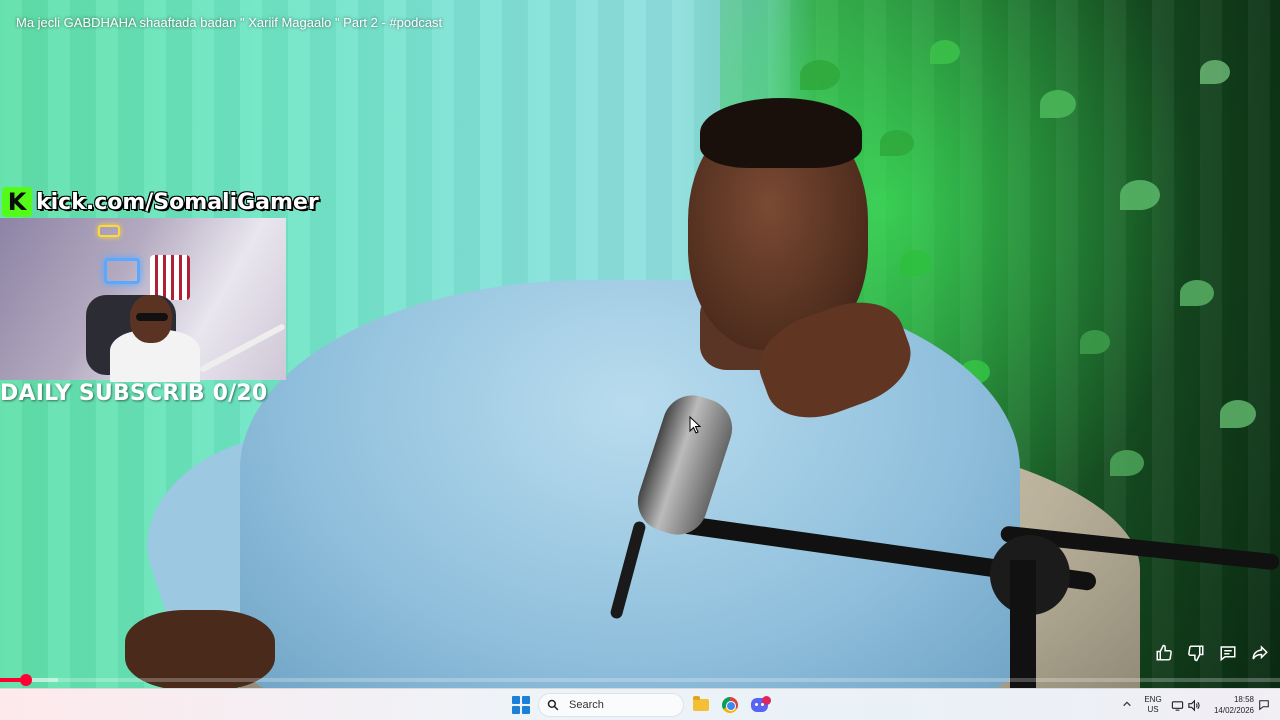 This screenshot has width=1280, height=720. Describe the element at coordinates (611, 705) in the screenshot. I see `taskbar-search-box: Search` at that location.